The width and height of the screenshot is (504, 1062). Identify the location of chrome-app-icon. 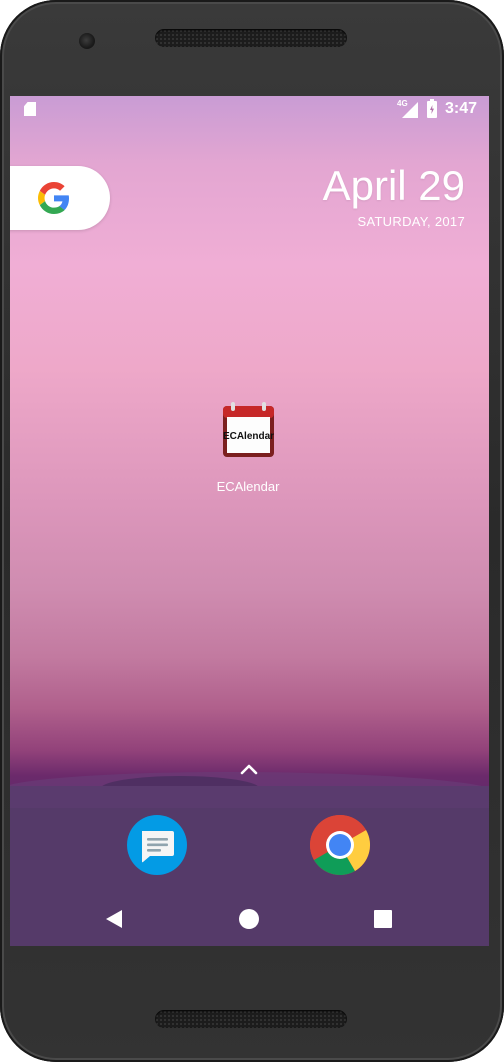
(340, 845).